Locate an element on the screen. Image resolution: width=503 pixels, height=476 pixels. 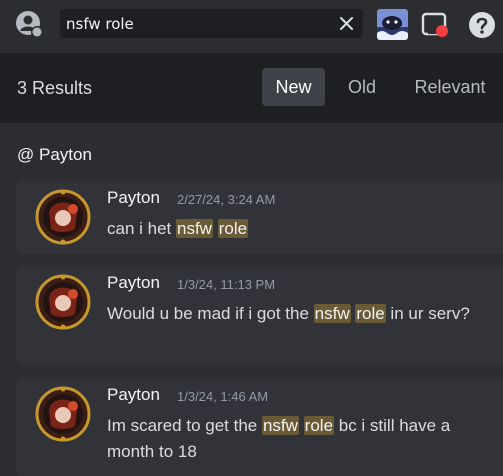
message-timestamp: 1/3/24, 11:13 PM is located at coordinates (226, 284).